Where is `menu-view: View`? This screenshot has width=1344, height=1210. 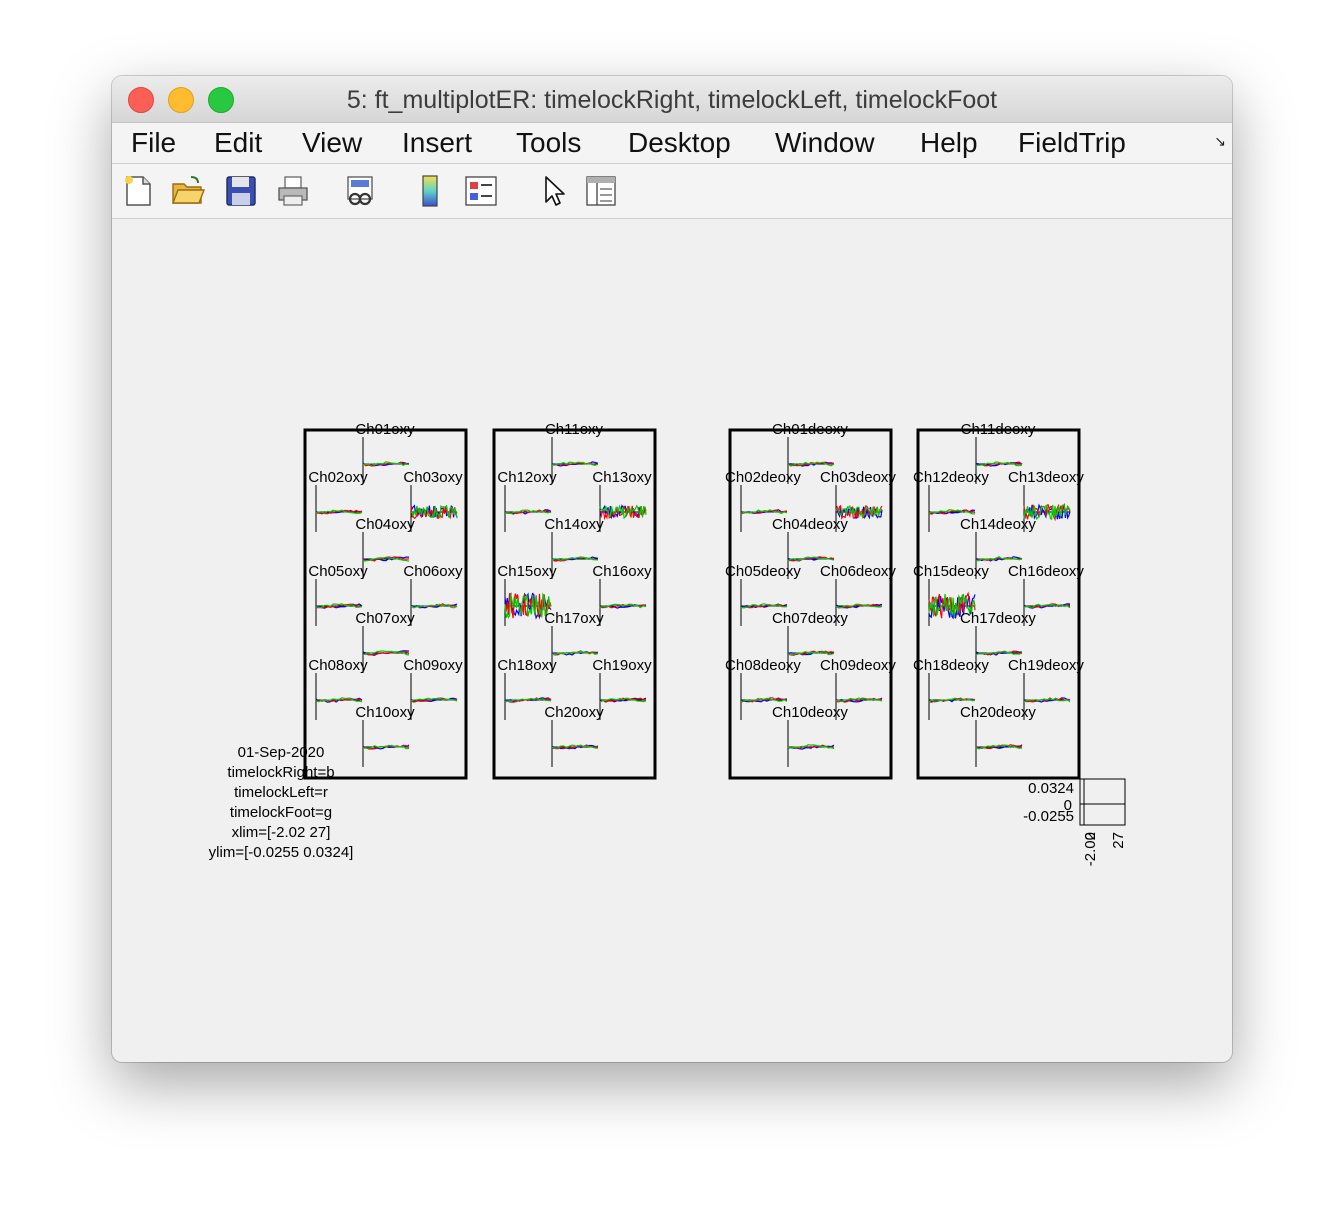 menu-view: View is located at coordinates (332, 143).